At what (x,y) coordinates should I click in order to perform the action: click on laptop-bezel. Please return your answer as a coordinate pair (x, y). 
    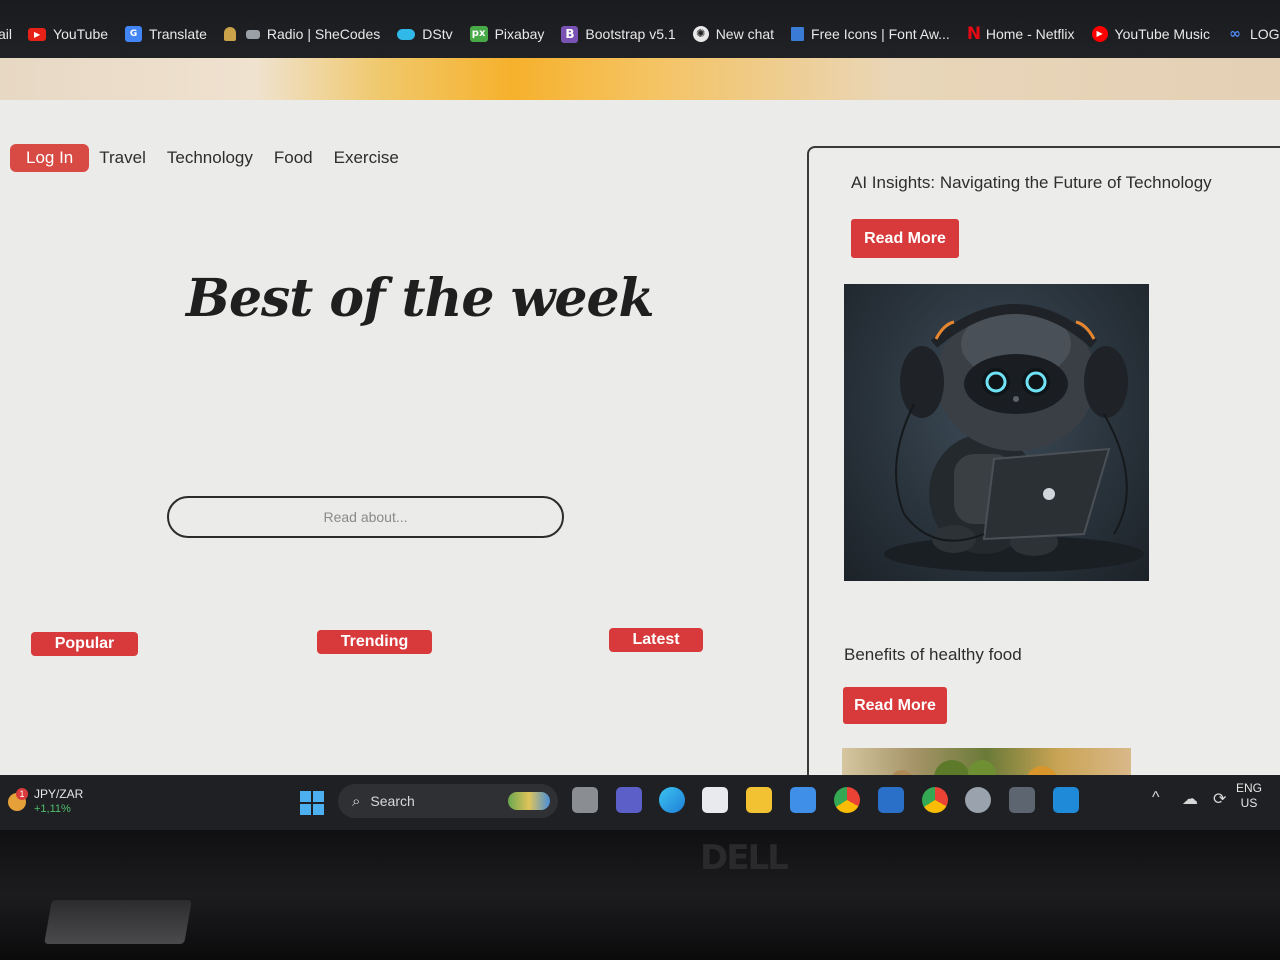
    Looking at the image, I should click on (640, 895).